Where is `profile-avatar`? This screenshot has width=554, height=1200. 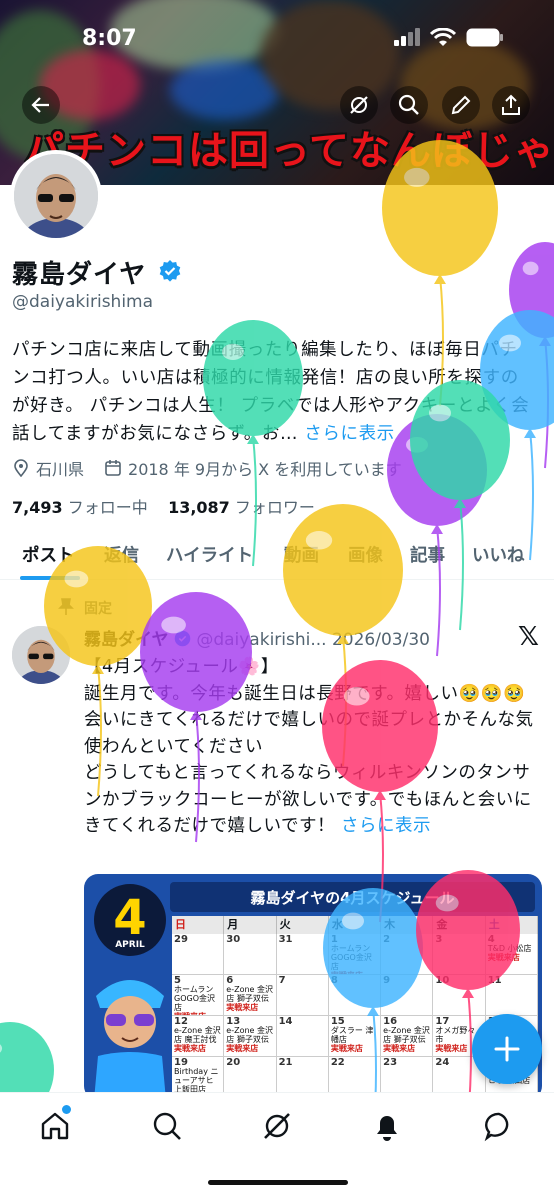 profile-avatar is located at coordinates (56, 196).